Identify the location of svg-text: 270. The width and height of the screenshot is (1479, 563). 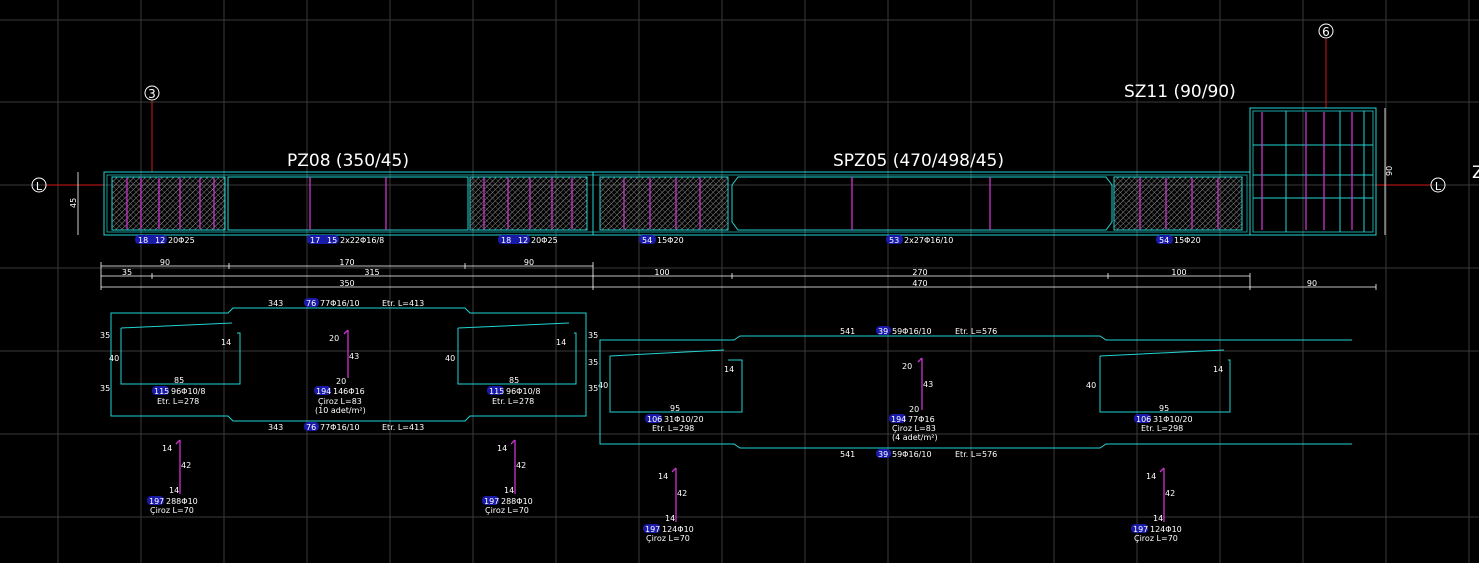
(919, 272).